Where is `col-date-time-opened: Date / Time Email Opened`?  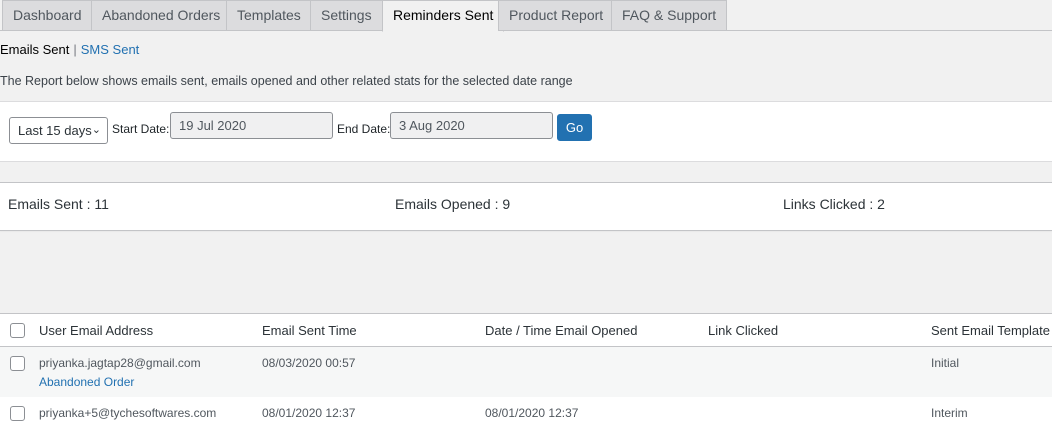
col-date-time-opened: Date / Time Email Opened is located at coordinates (561, 330).